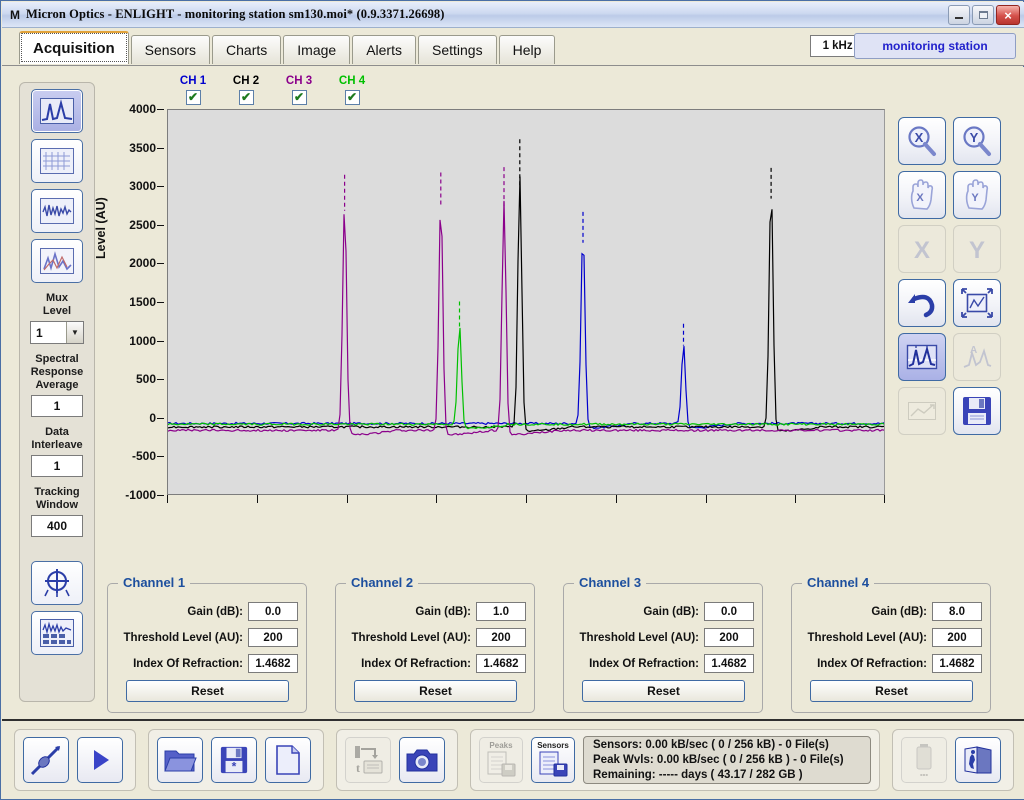  I want to click on channel-1-ior-input: 1.4682, so click(273, 663).